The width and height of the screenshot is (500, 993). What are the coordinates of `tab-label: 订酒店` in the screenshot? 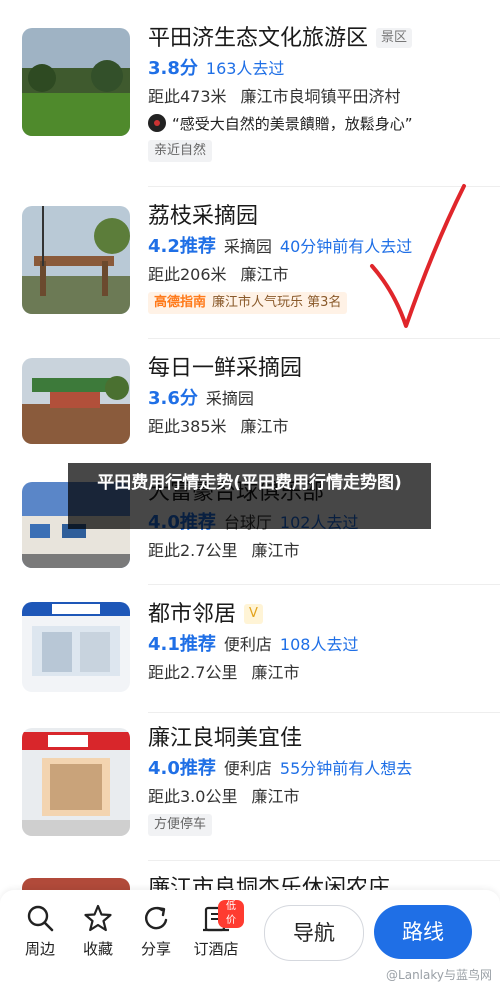 It's located at (216, 949).